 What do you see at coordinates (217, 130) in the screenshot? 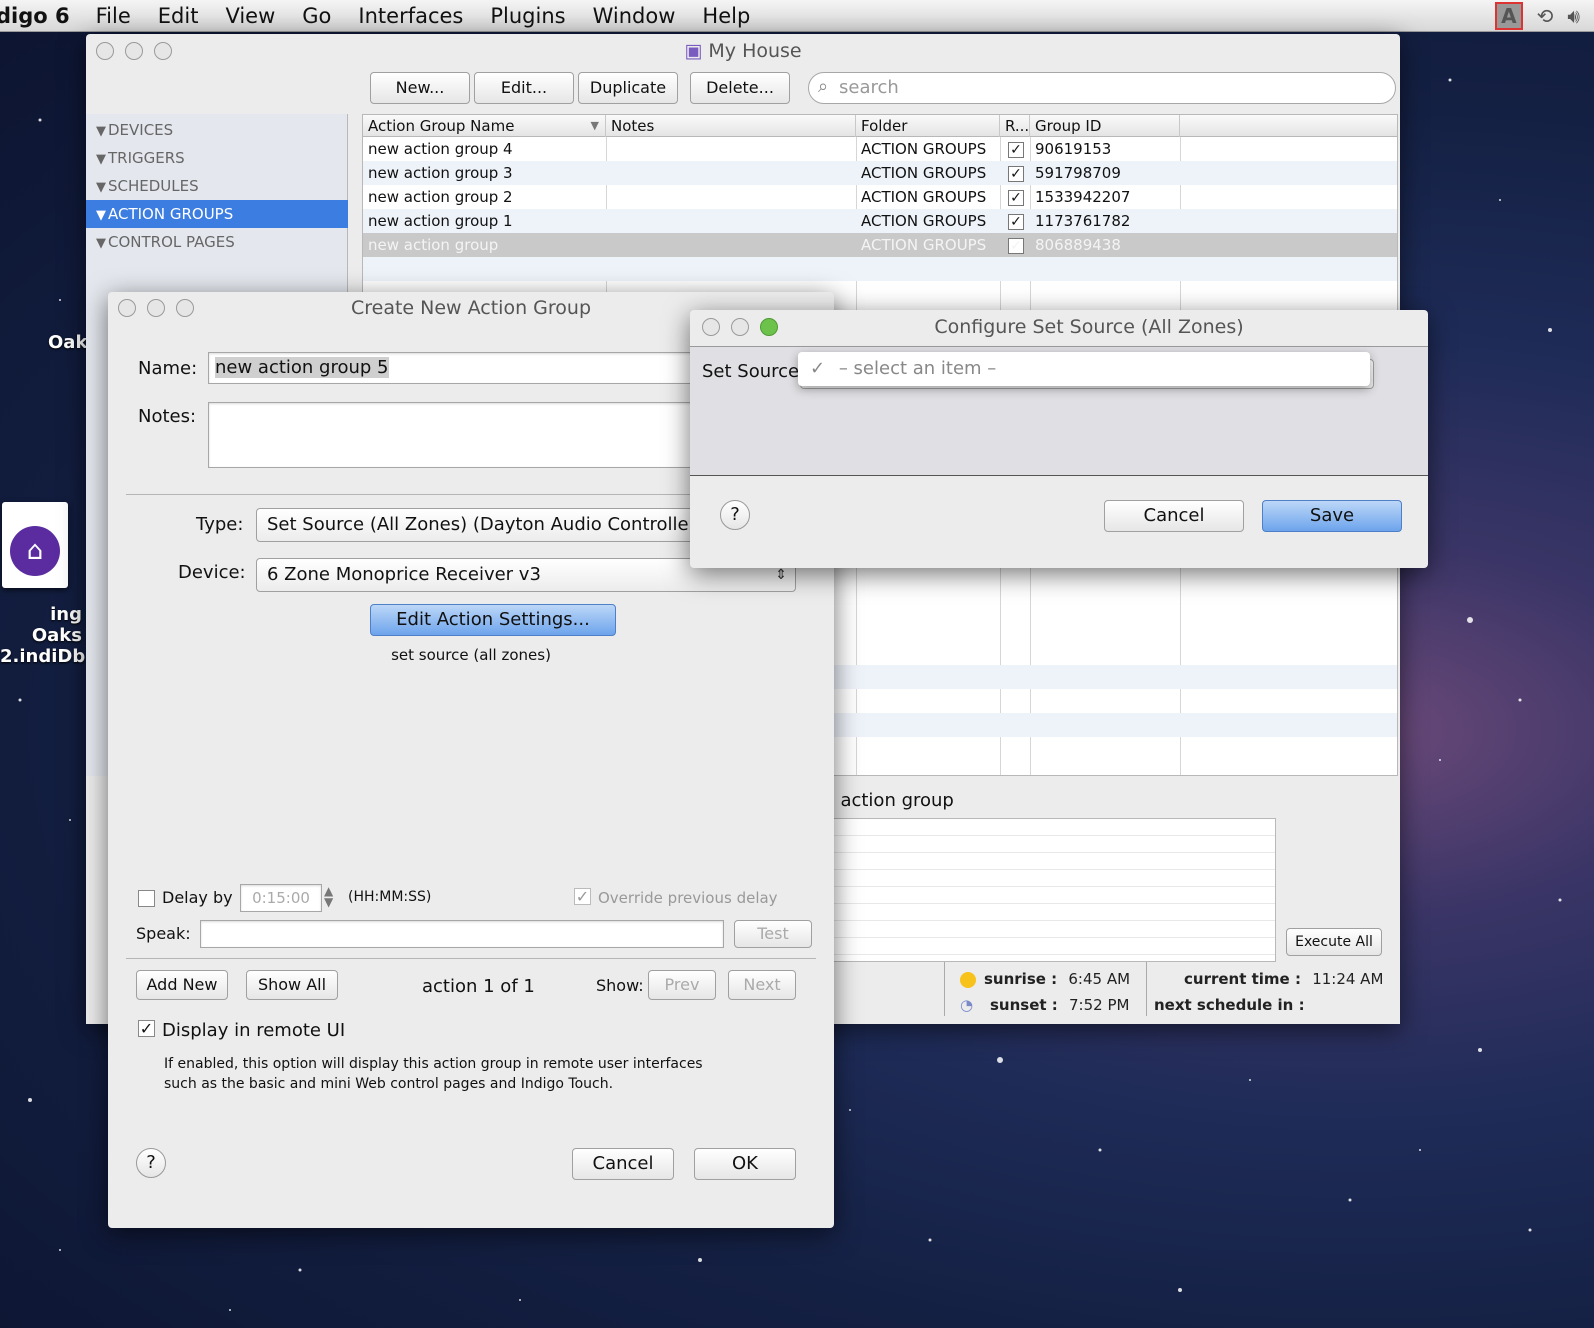
I see `sidebar-item-devices: ▼ DEVICES` at bounding box center [217, 130].